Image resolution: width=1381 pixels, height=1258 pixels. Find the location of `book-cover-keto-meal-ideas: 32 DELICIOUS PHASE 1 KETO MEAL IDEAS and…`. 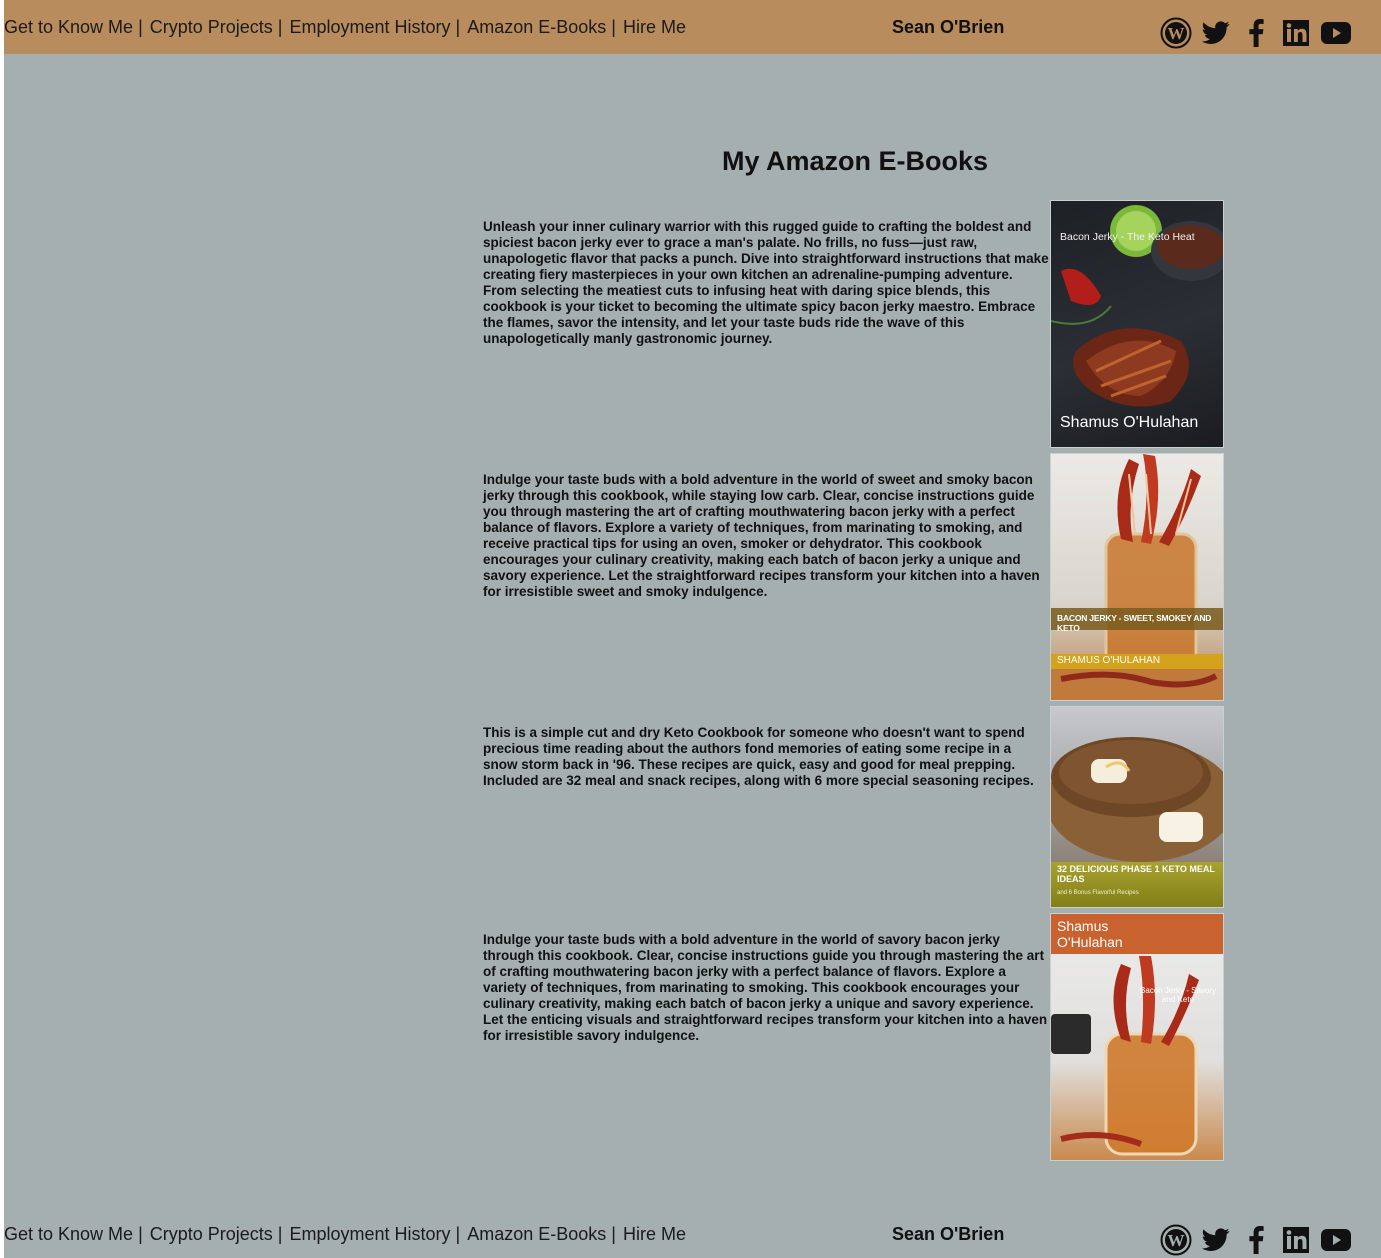

book-cover-keto-meal-ideas: 32 DELICIOUS PHASE 1 KETO MEAL IDEAS and… is located at coordinates (1137, 807).